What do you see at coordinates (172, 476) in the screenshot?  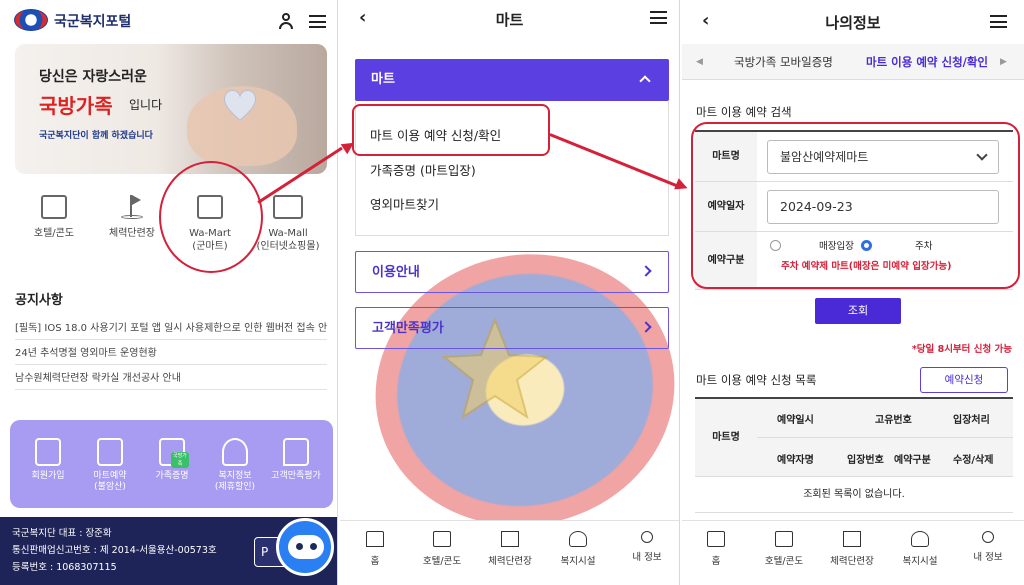 I see `service-label: 가족증명` at bounding box center [172, 476].